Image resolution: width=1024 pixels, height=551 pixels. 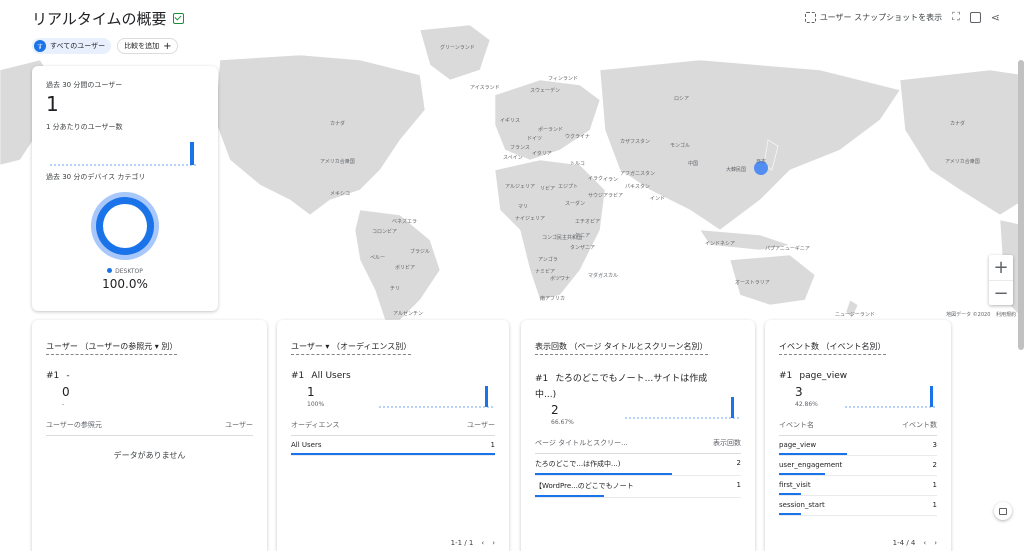 What do you see at coordinates (142, 46) in the screenshot?
I see `add-comparison-label: 比較を追加` at bounding box center [142, 46].